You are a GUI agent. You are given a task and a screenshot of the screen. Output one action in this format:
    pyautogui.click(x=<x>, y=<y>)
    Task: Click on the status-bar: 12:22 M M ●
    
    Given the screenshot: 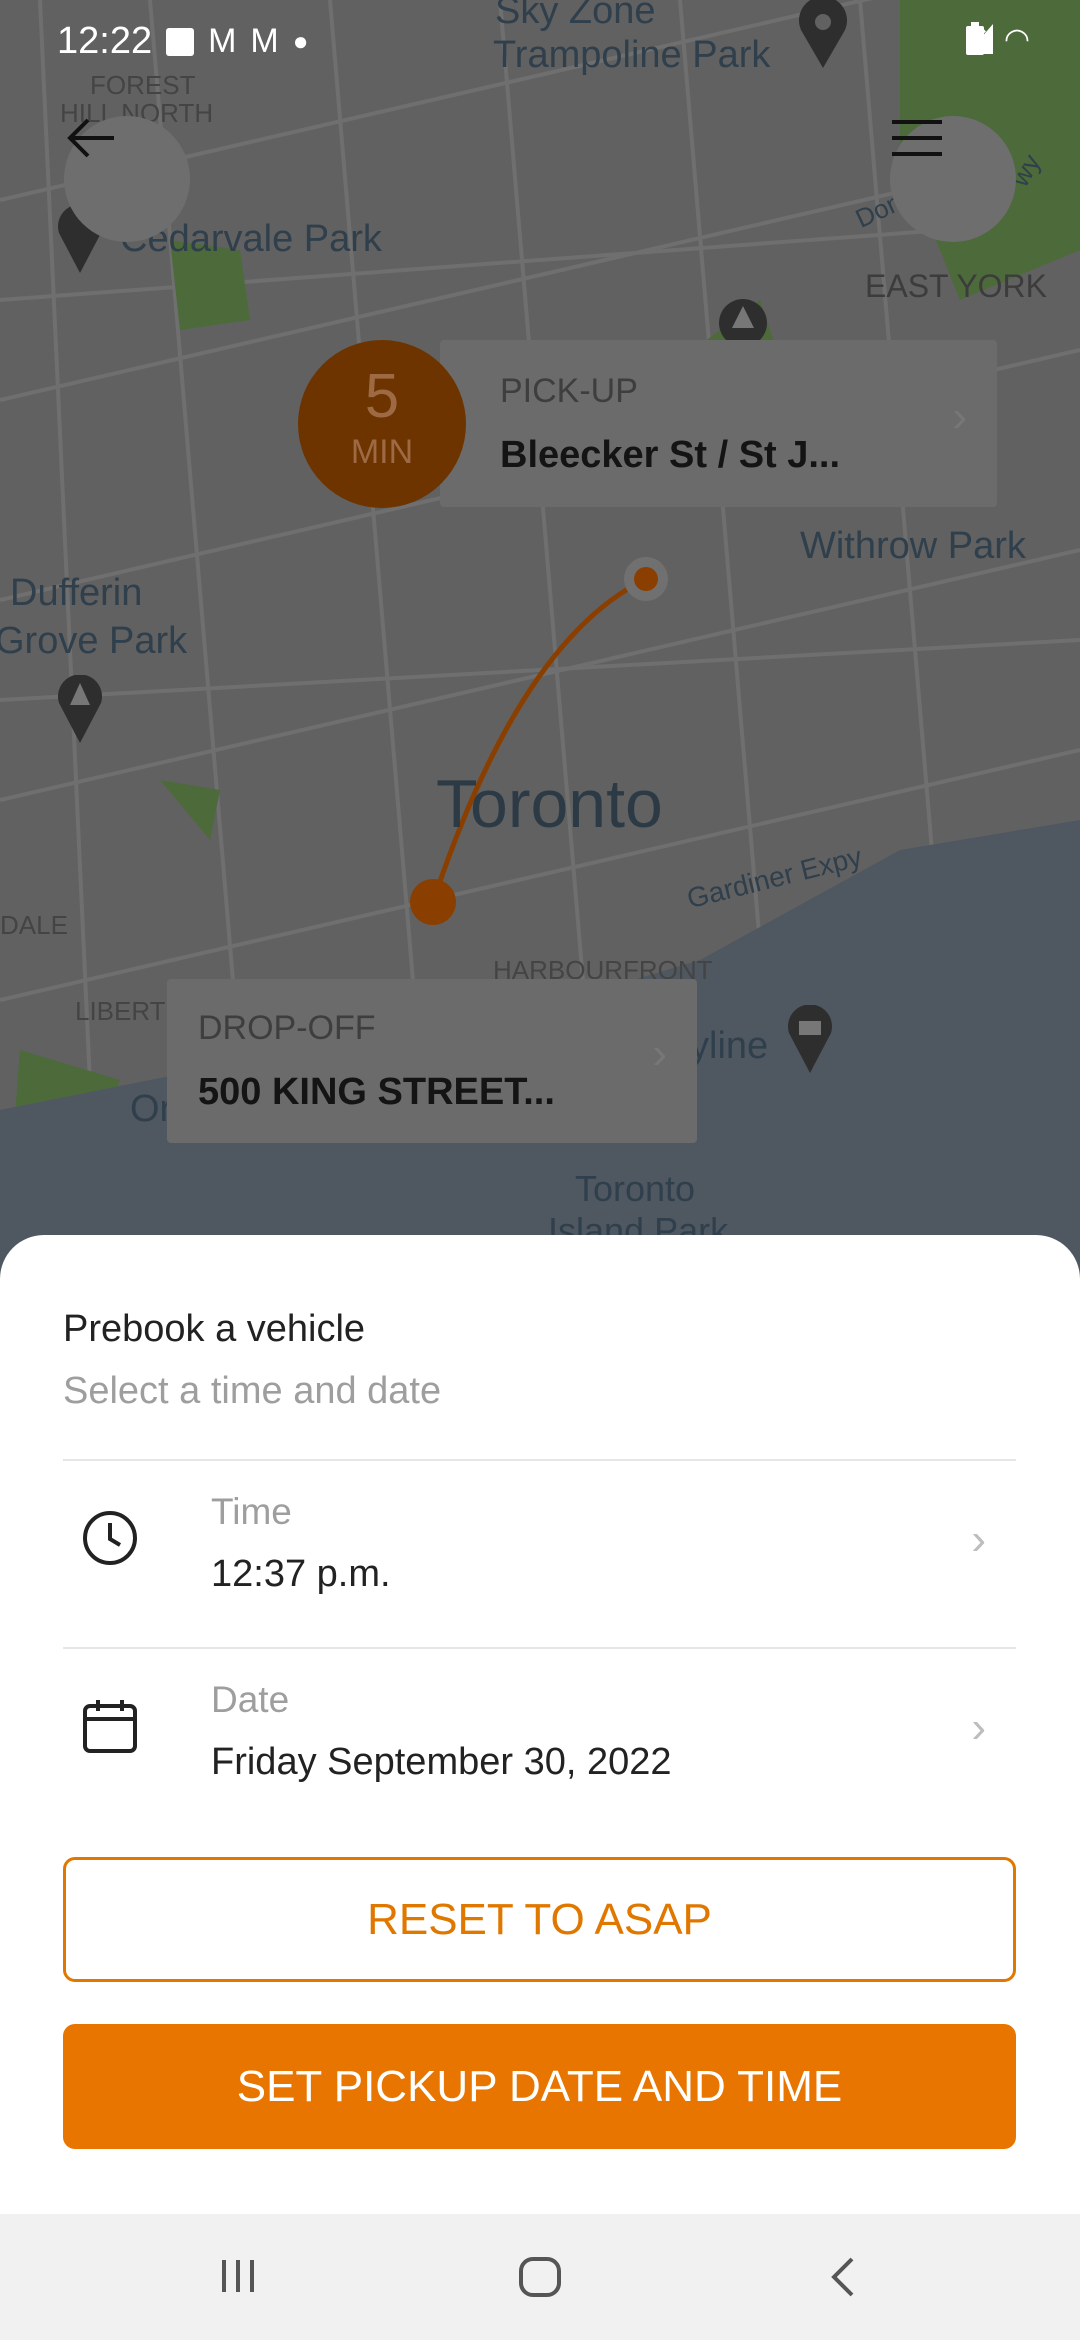 What is the action you would take?
    pyautogui.click(x=182, y=41)
    